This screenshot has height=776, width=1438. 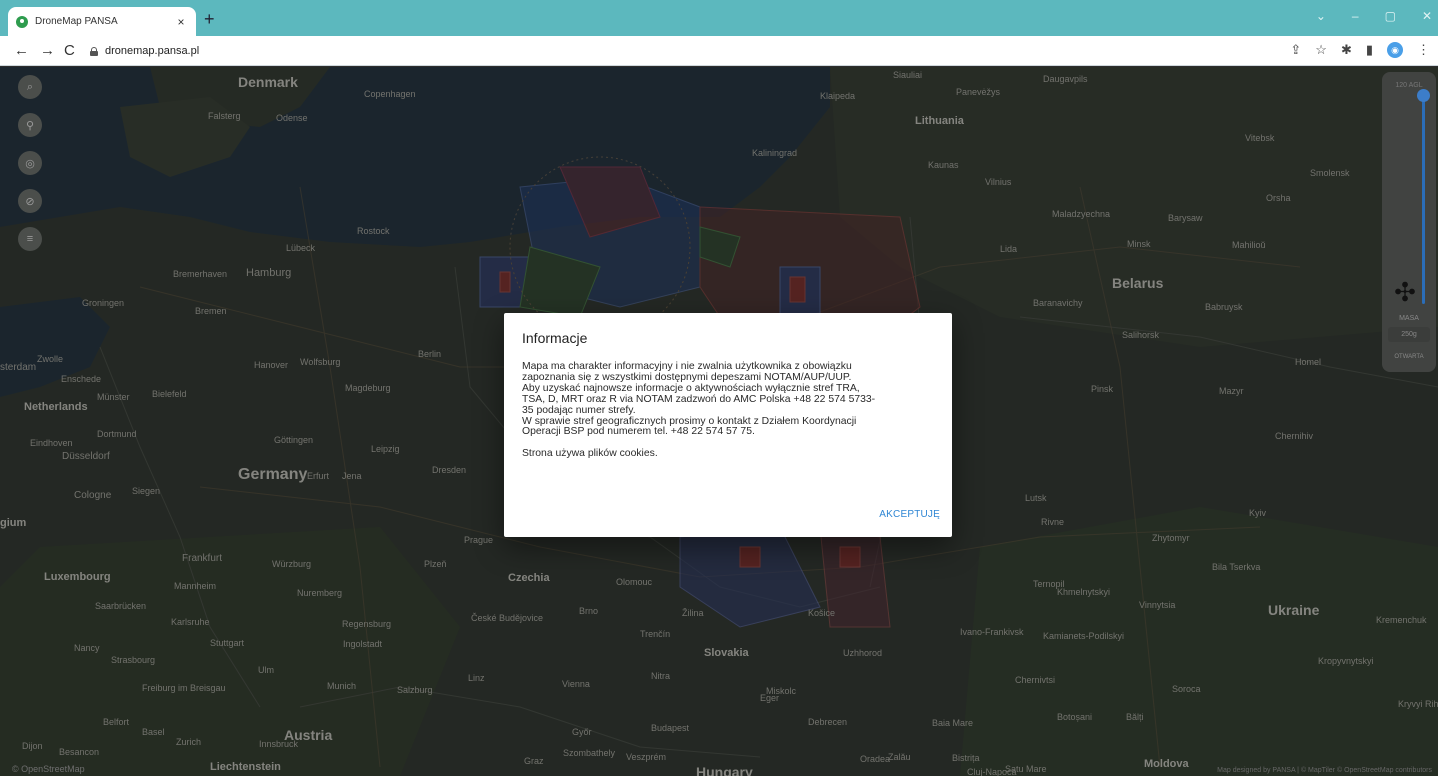 What do you see at coordinates (1395, 50) in the screenshot?
I see `profile-avatar-icon: ◉` at bounding box center [1395, 50].